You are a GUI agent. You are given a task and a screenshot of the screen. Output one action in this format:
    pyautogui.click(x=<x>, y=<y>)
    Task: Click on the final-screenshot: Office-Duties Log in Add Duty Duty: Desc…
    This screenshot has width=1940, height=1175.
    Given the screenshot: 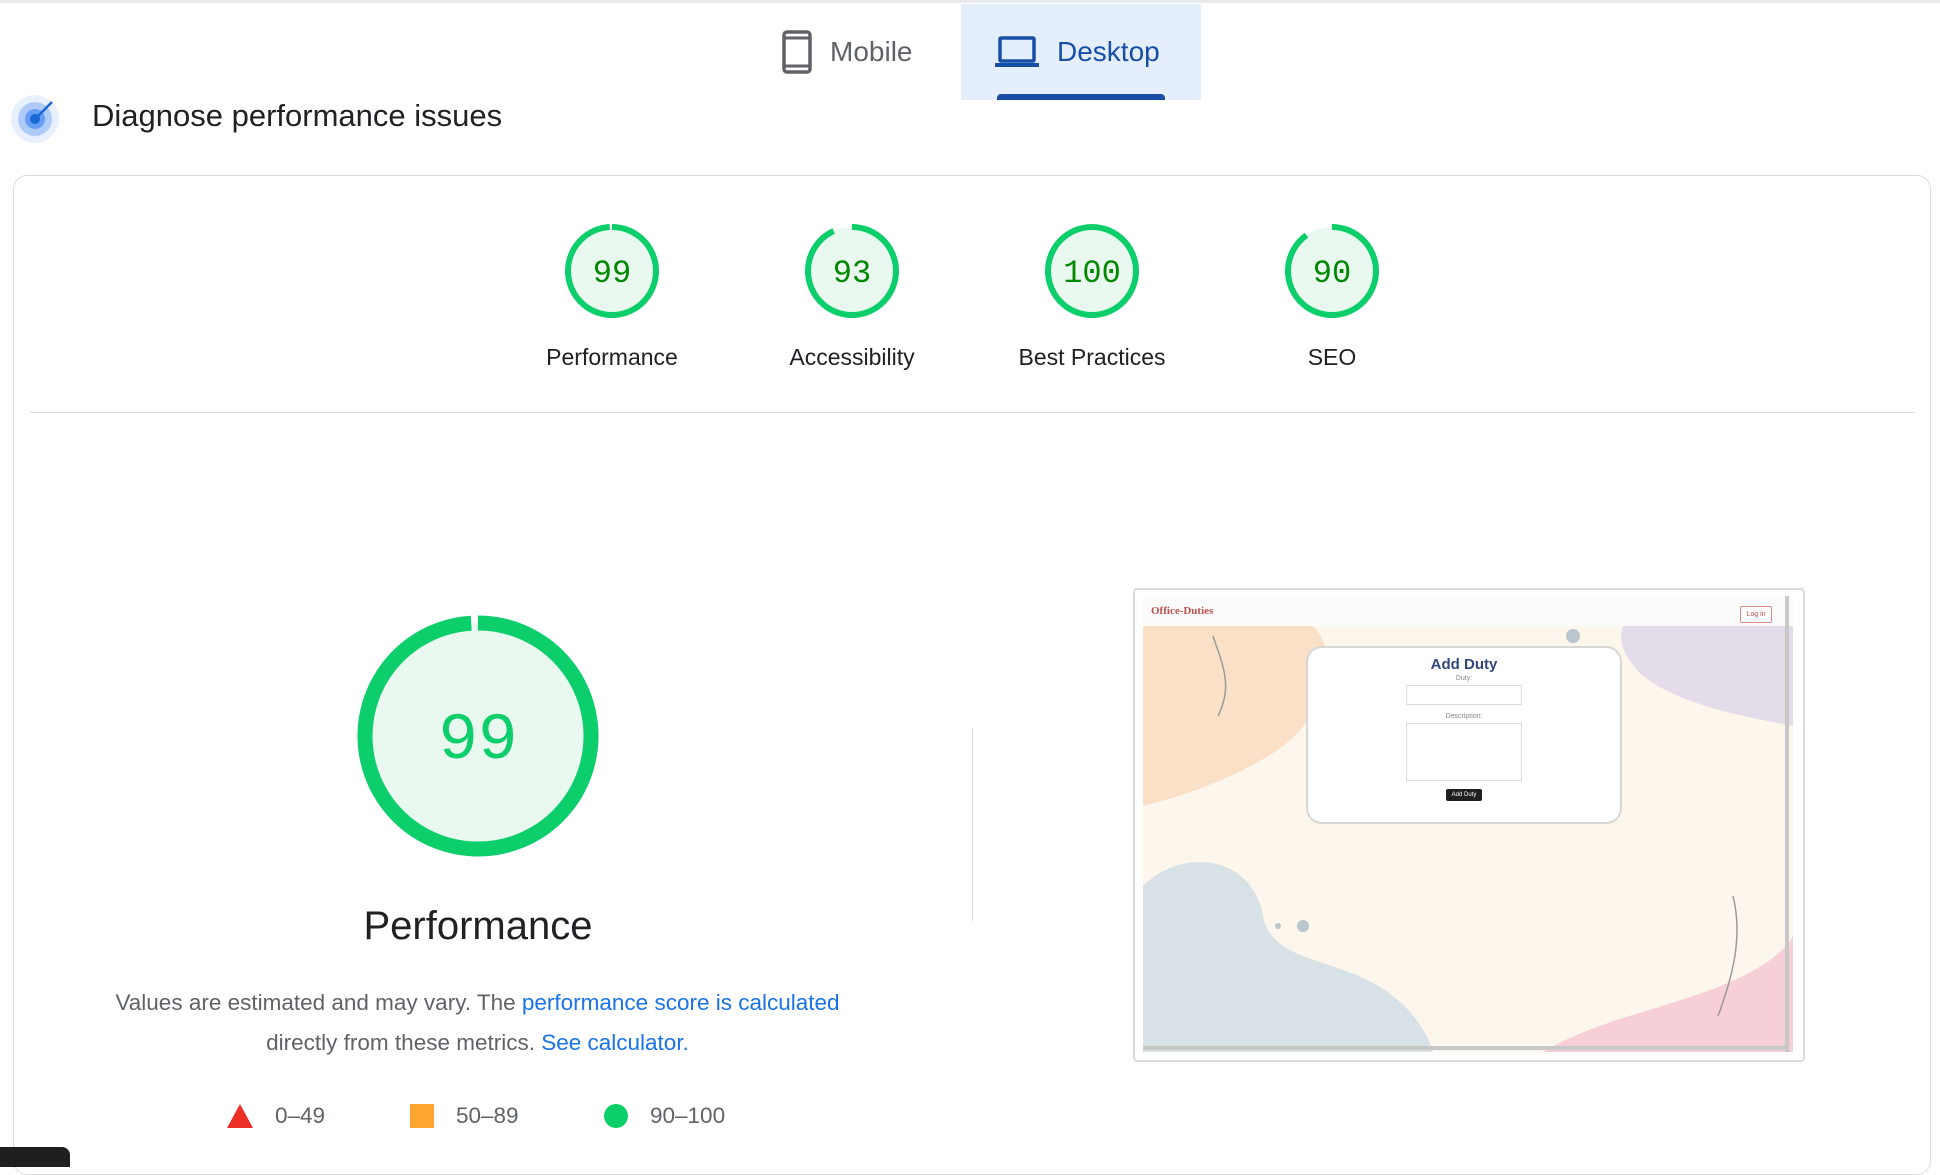 What is the action you would take?
    pyautogui.click(x=1469, y=825)
    